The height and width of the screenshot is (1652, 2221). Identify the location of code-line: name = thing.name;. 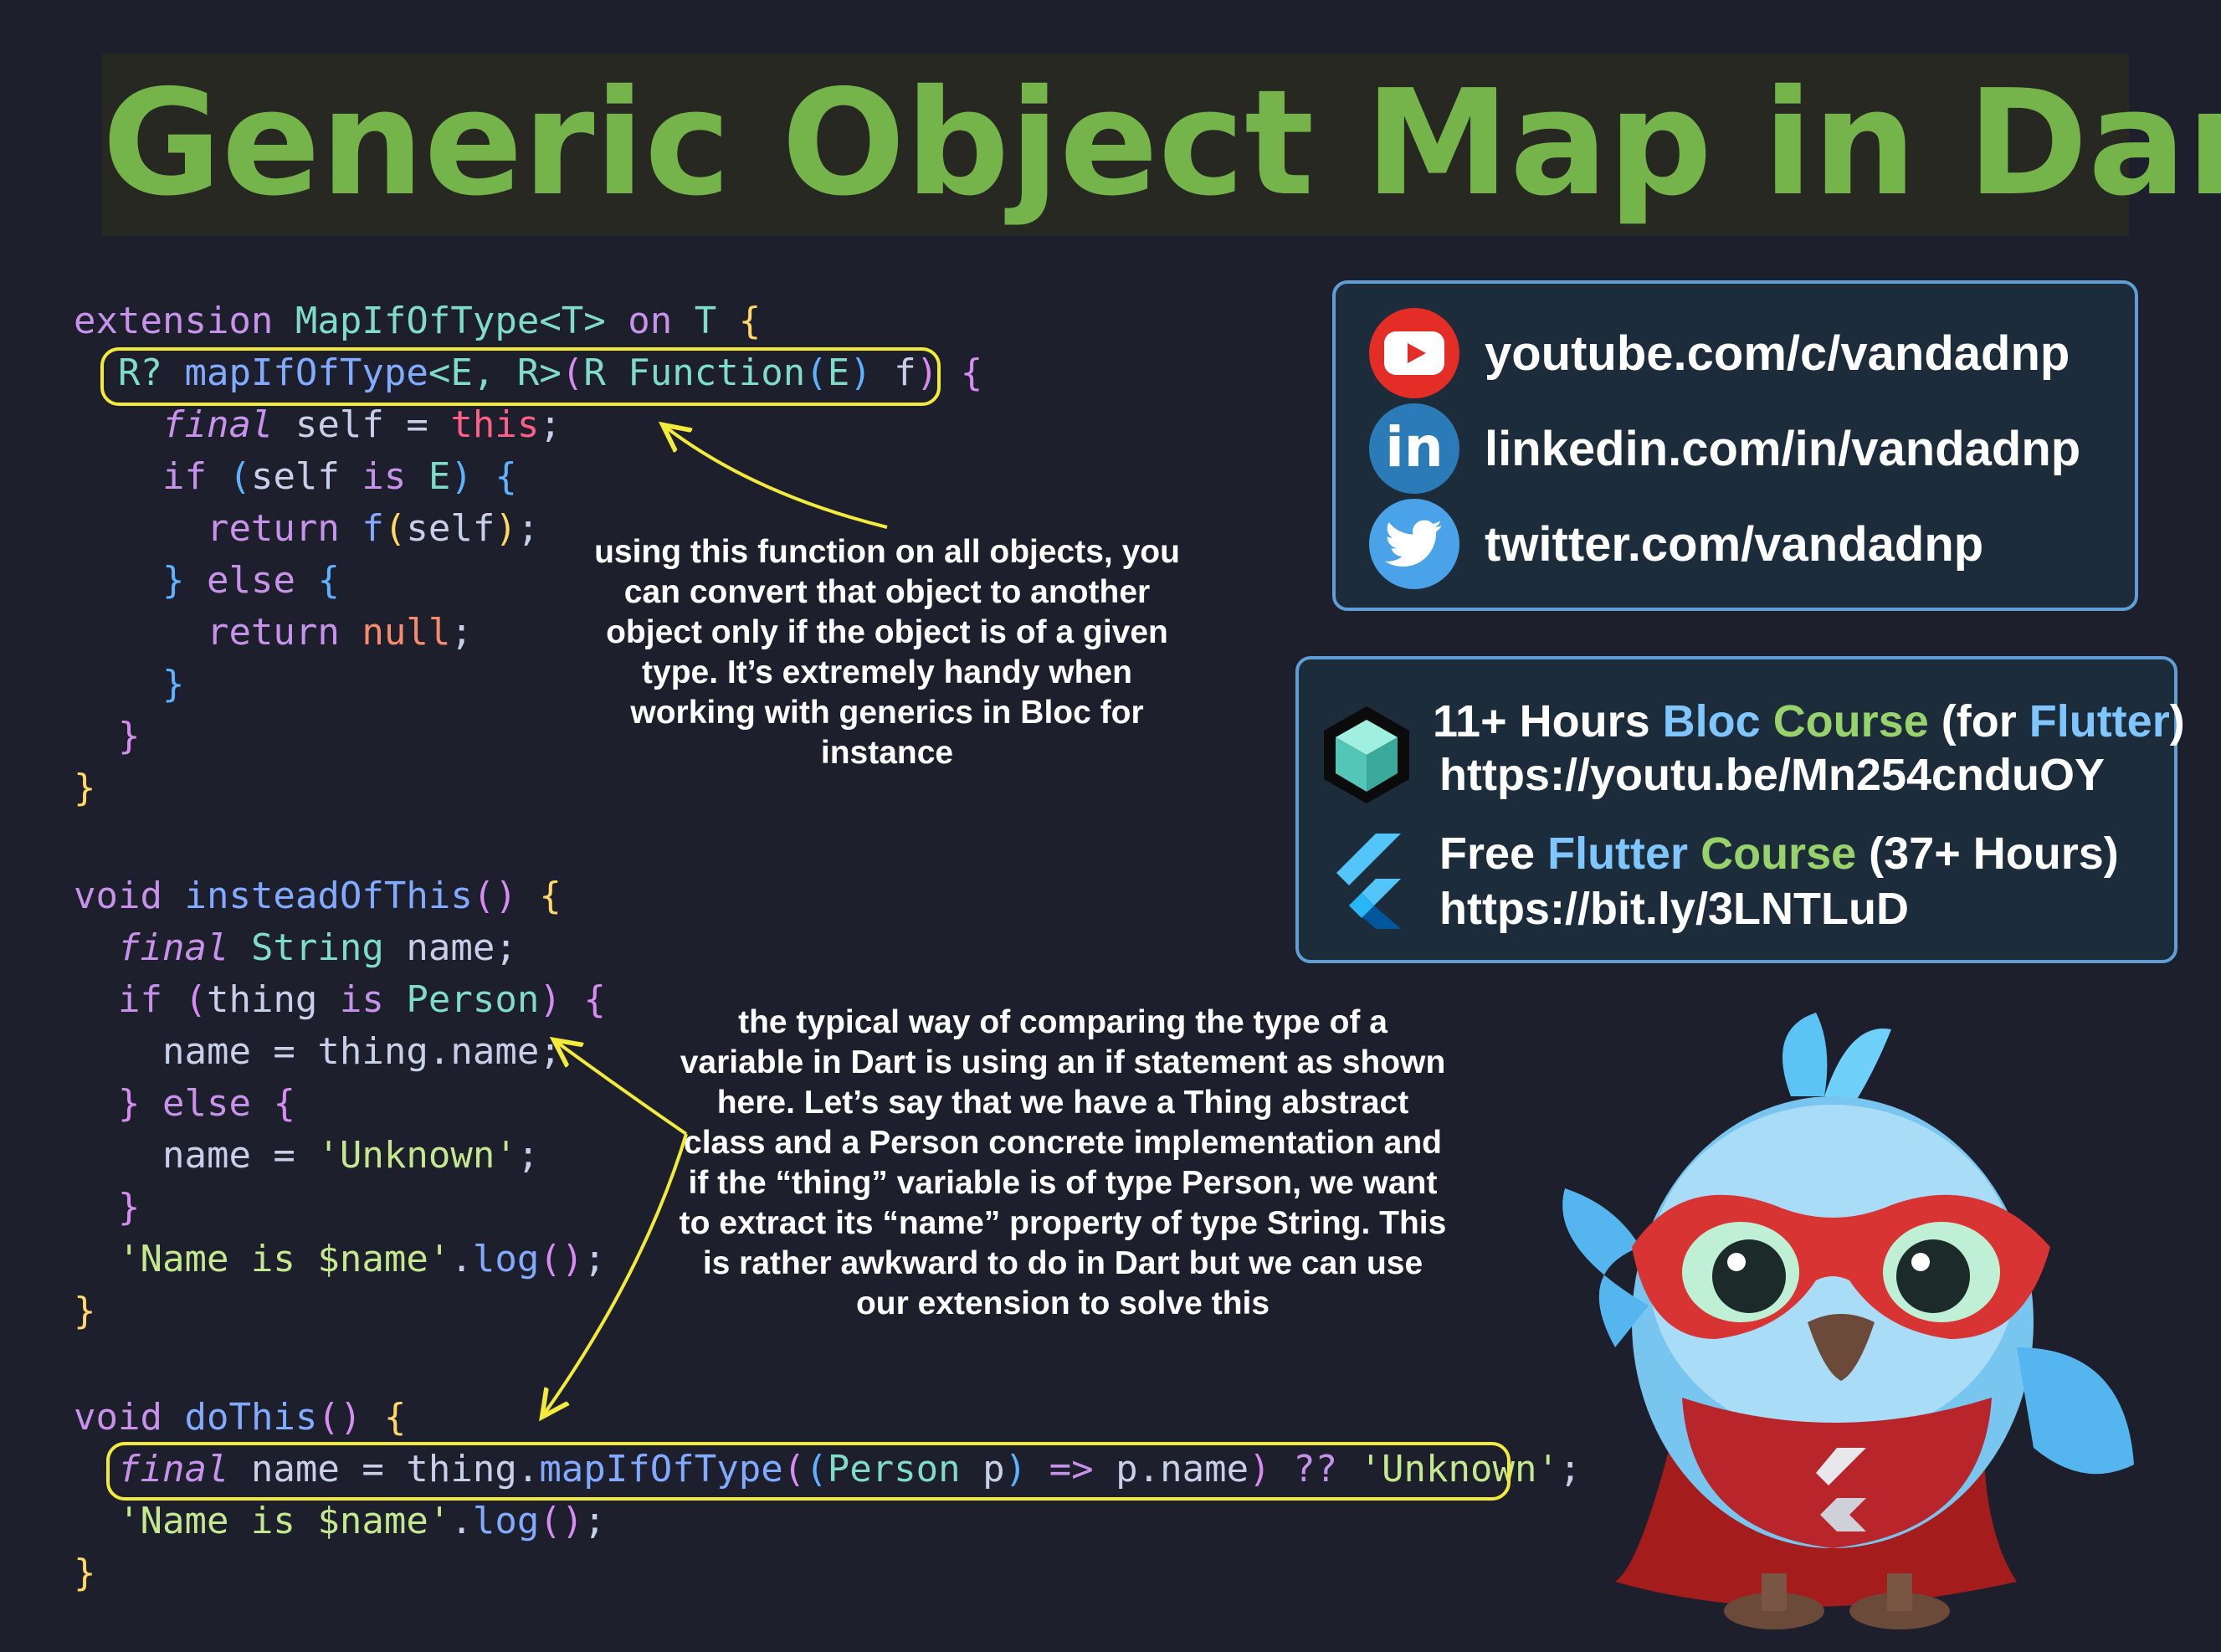
(362, 1051).